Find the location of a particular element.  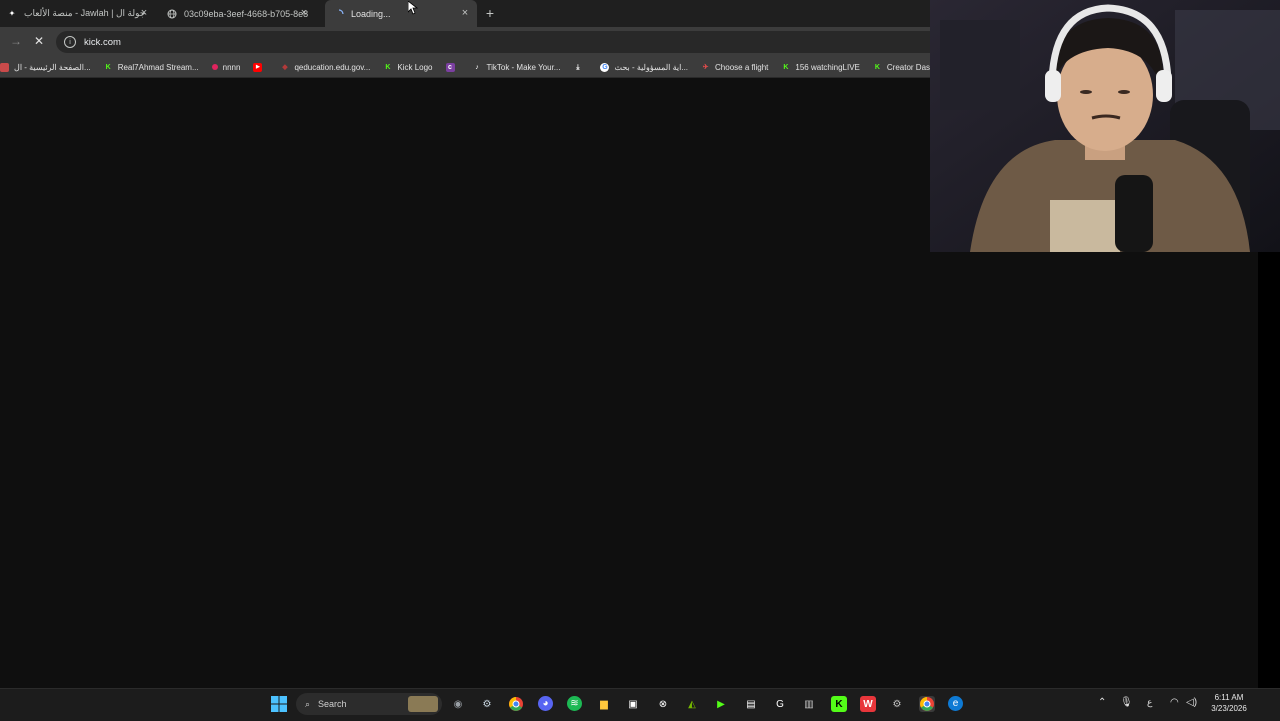

taskbar-search: ⌕ Search is located at coordinates (369, 704).